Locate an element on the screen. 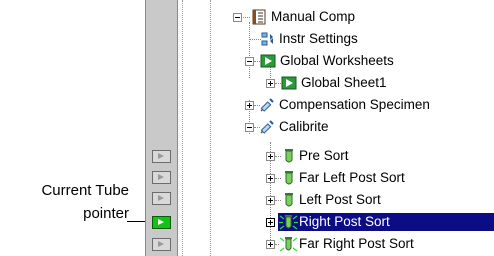 This screenshot has width=494, height=256. tree-node-global-worksheets: Global Worksheets is located at coordinates (336, 61).